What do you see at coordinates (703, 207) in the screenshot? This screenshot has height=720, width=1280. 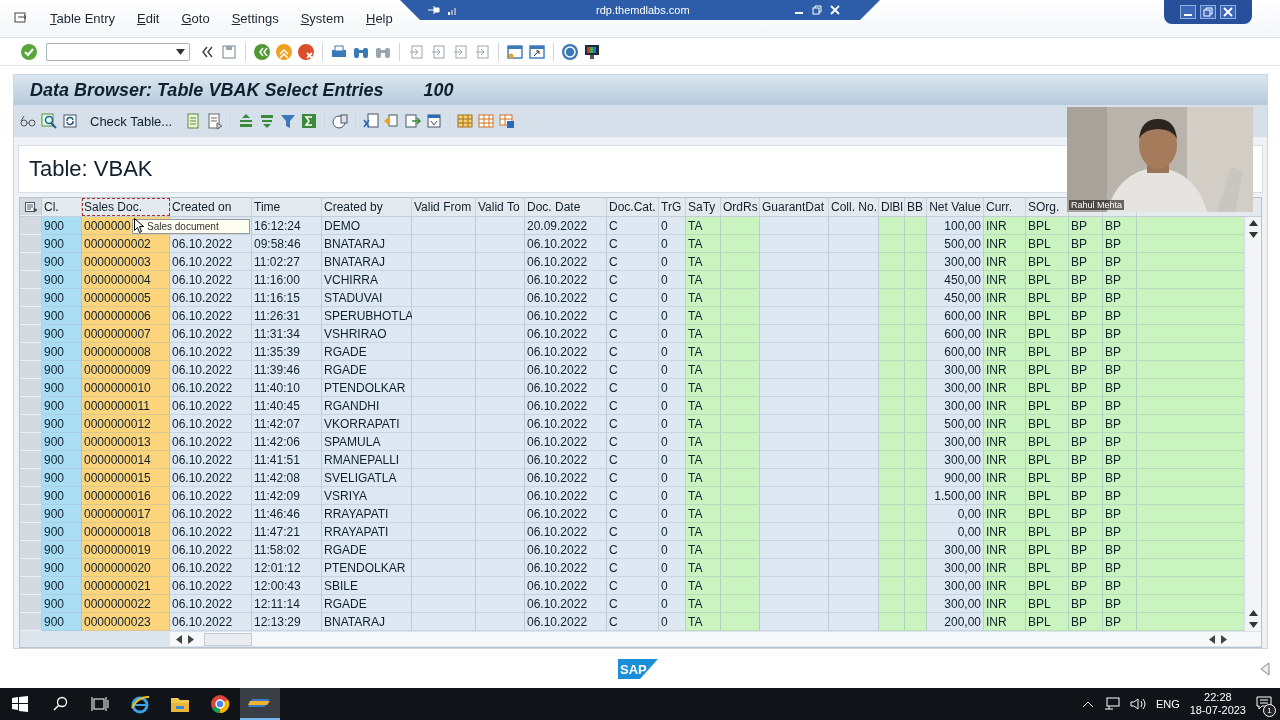 I see `column-header: SaTy` at bounding box center [703, 207].